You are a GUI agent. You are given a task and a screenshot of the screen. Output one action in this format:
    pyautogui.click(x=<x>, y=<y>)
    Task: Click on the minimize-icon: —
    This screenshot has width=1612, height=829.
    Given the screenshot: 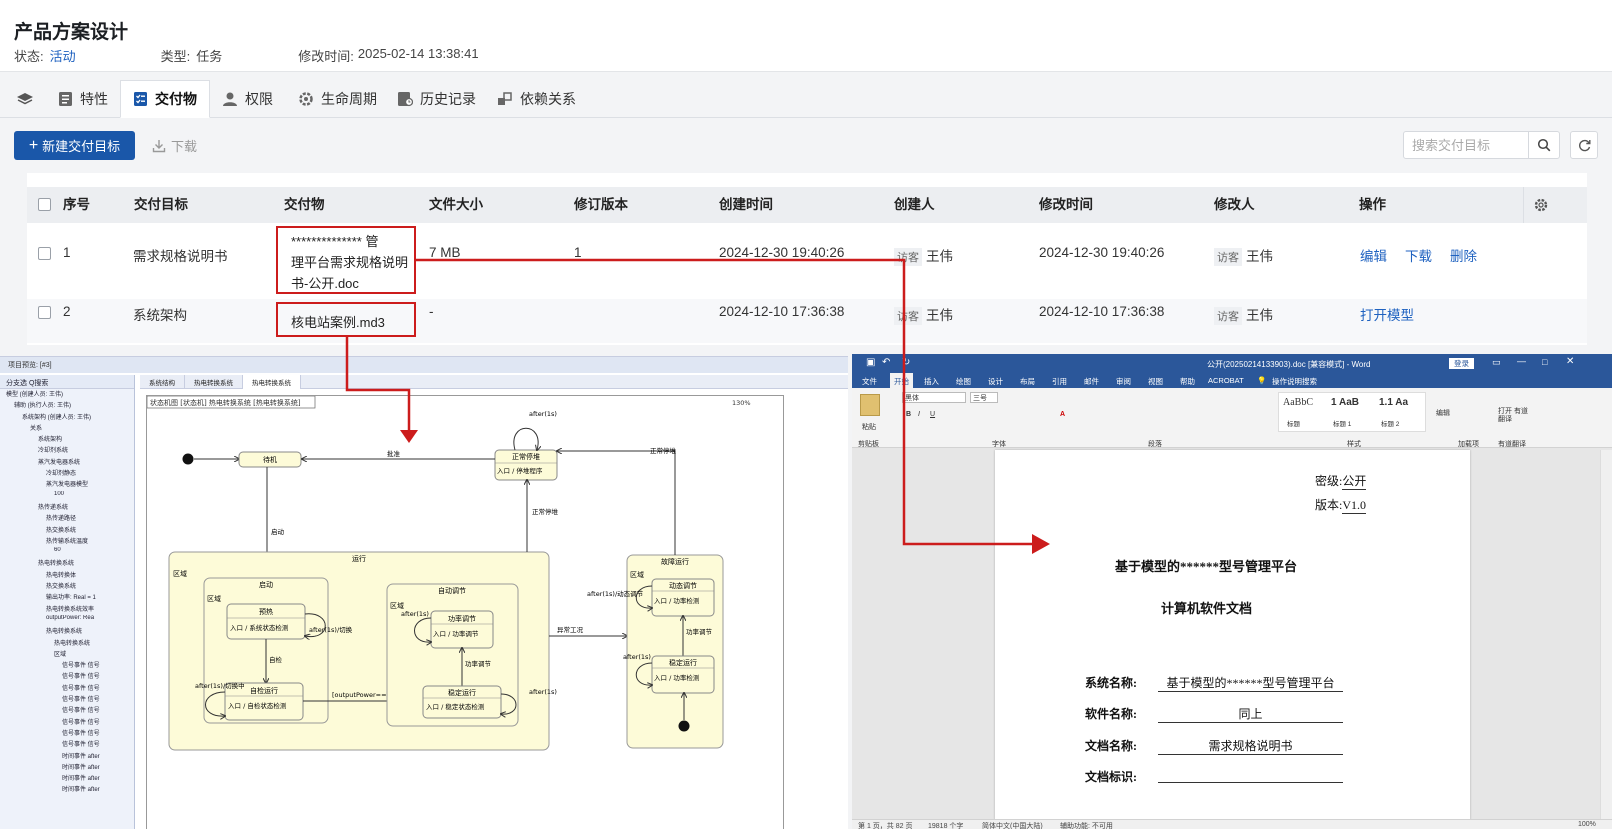 What is the action you would take?
    pyautogui.click(x=1521, y=361)
    